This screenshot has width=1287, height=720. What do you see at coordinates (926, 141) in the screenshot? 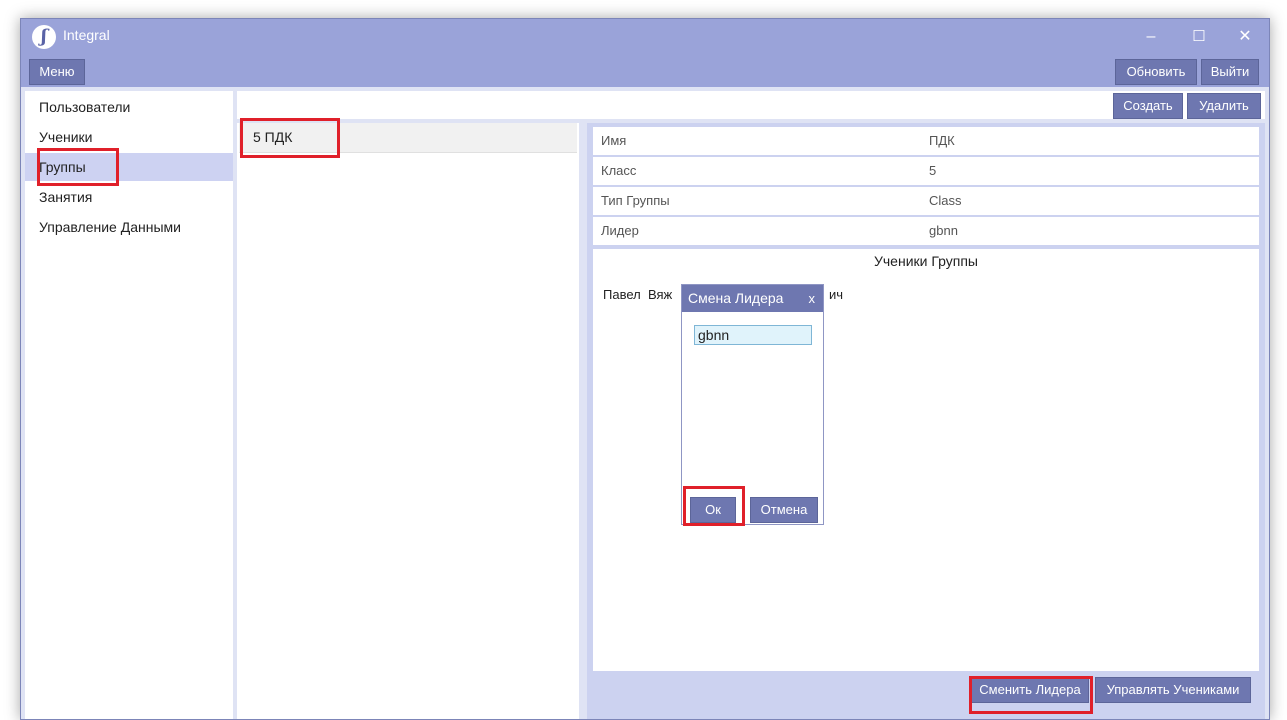
I see `property-row-name: Имя ПДК` at bounding box center [926, 141].